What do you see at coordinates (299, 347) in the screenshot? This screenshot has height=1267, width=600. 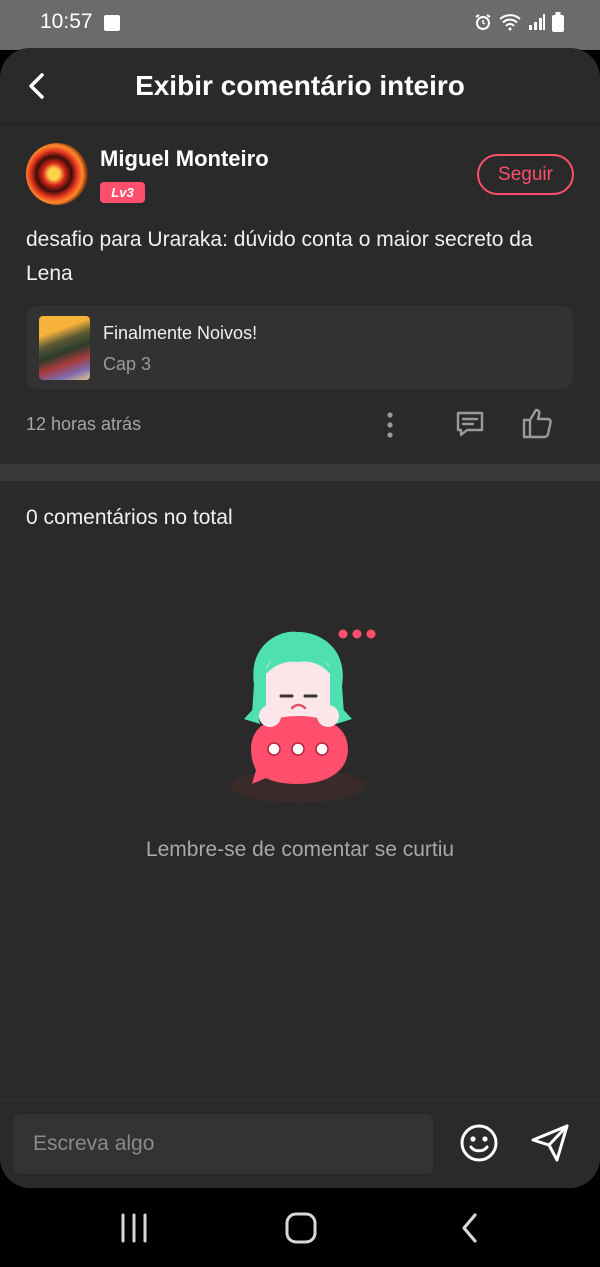 I see `manga-card: Finalmente Noivos! Cap 3` at bounding box center [299, 347].